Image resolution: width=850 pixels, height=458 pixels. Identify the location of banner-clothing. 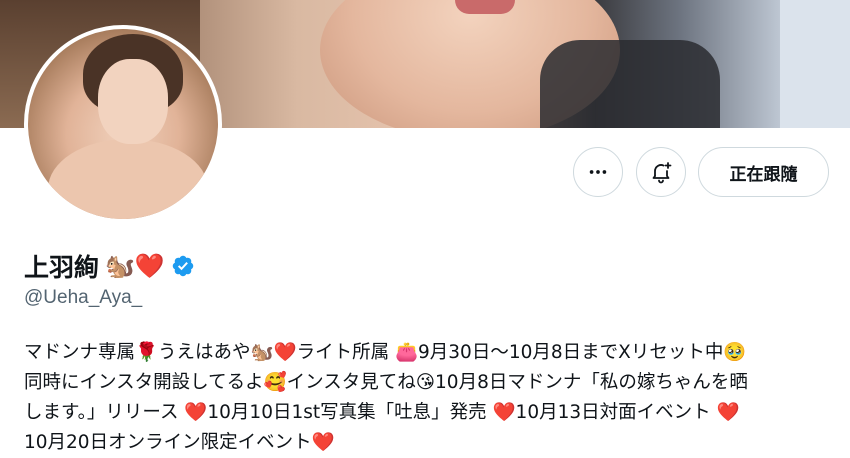
(630, 84).